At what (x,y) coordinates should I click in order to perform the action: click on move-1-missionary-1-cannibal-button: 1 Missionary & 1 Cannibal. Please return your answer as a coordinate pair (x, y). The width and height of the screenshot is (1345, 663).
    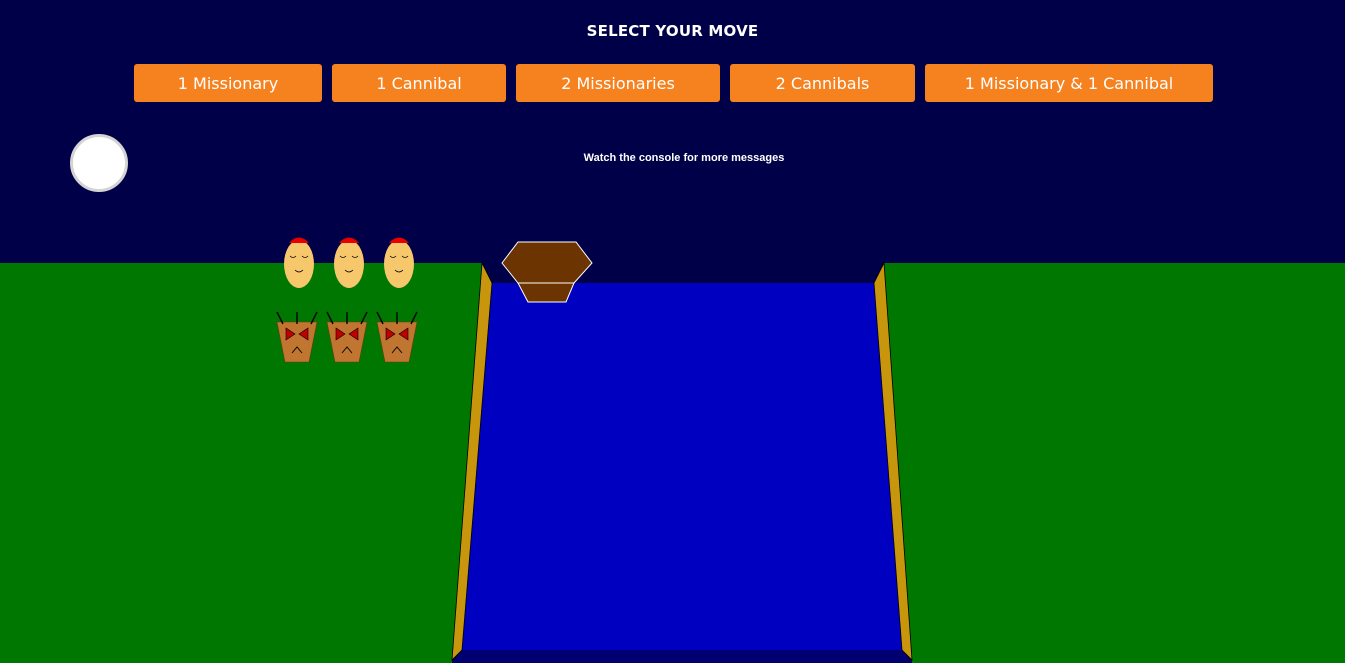
    Looking at the image, I should click on (1069, 83).